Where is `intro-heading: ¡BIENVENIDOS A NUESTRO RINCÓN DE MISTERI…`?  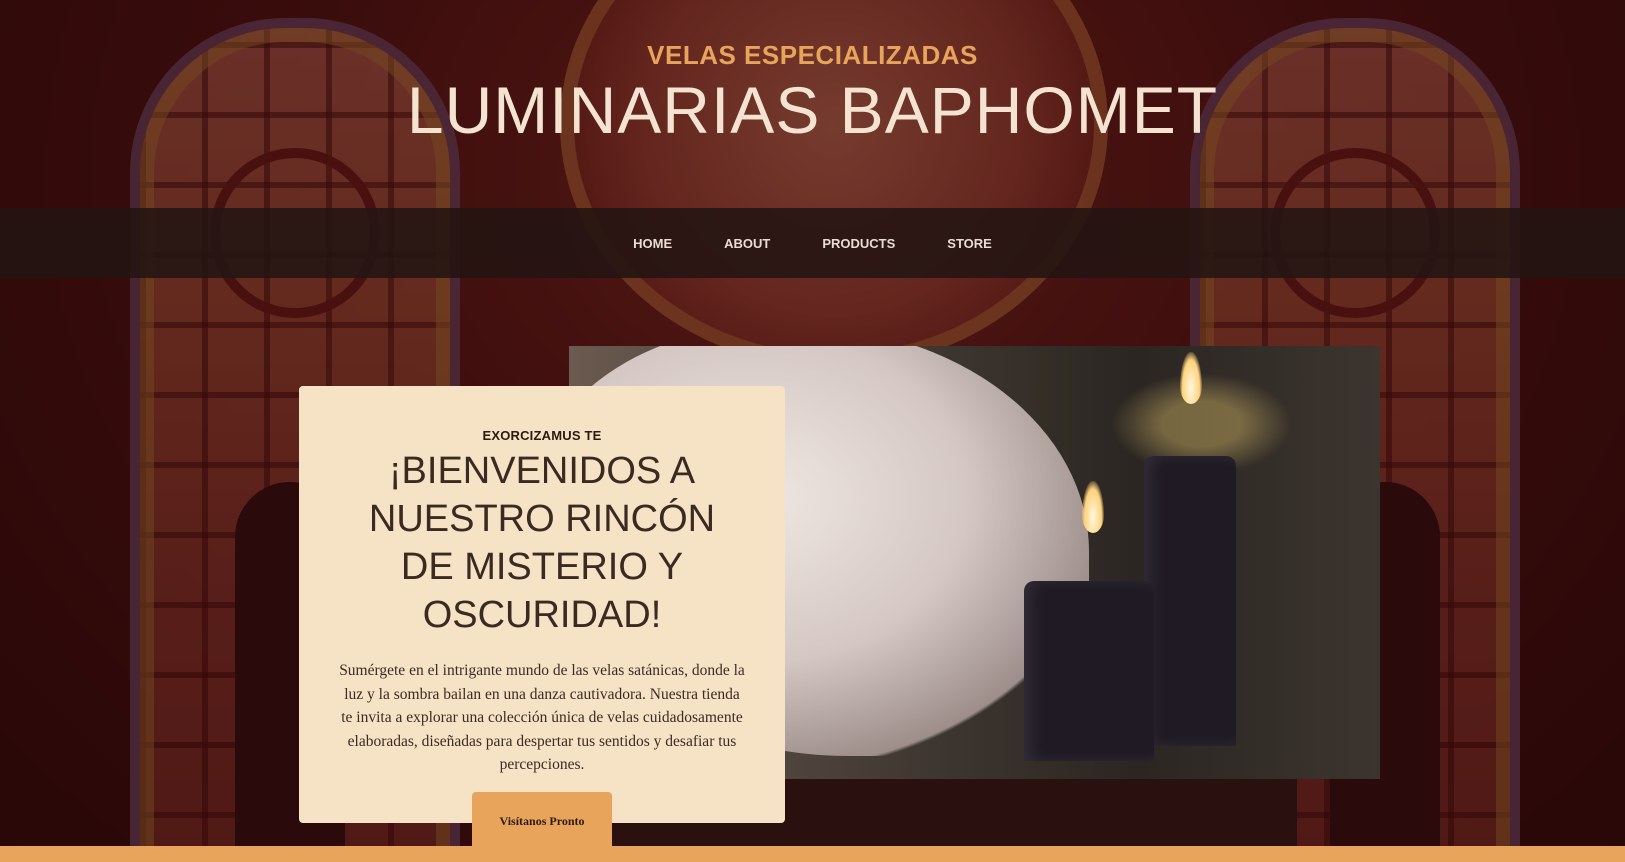
intro-heading: ¡BIENVENIDOS A NUESTRO RINCÓN DE MISTERI… is located at coordinates (542, 543).